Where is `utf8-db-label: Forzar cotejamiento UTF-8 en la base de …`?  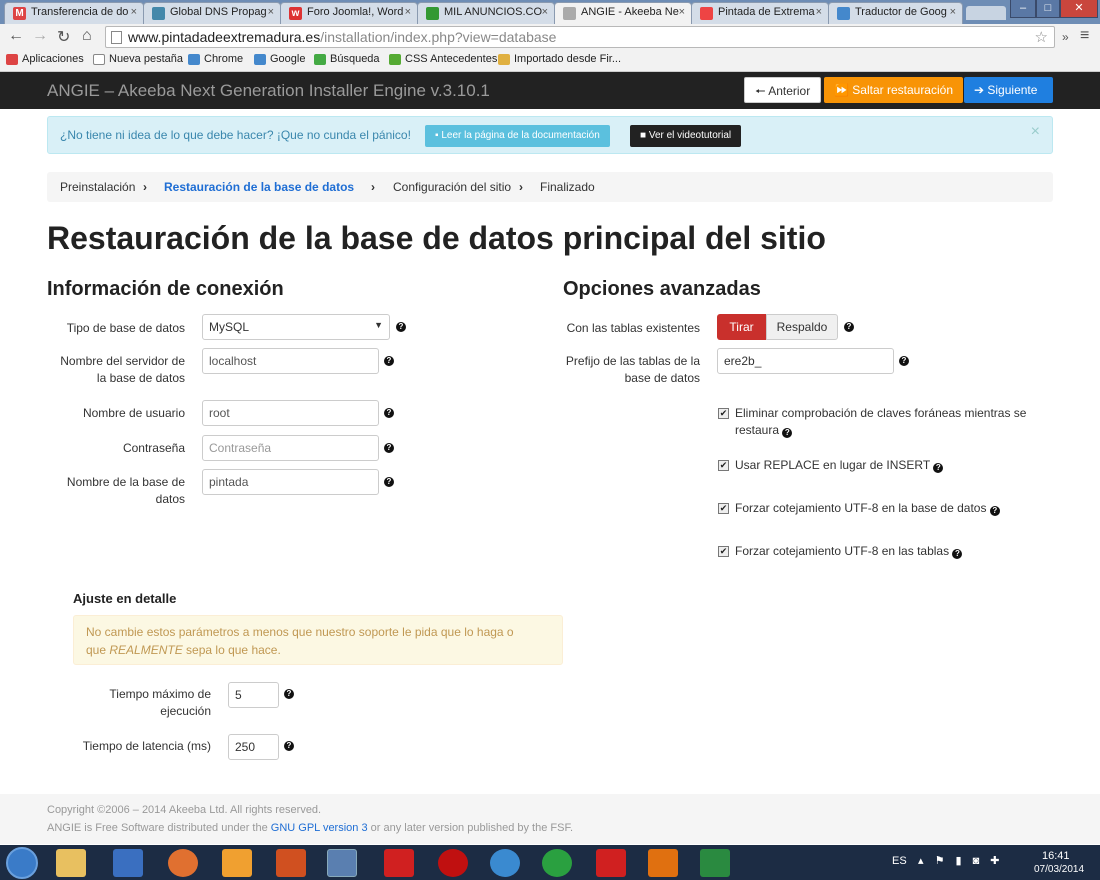 utf8-db-label: Forzar cotejamiento UTF-8 en la base de … is located at coordinates (867, 508).